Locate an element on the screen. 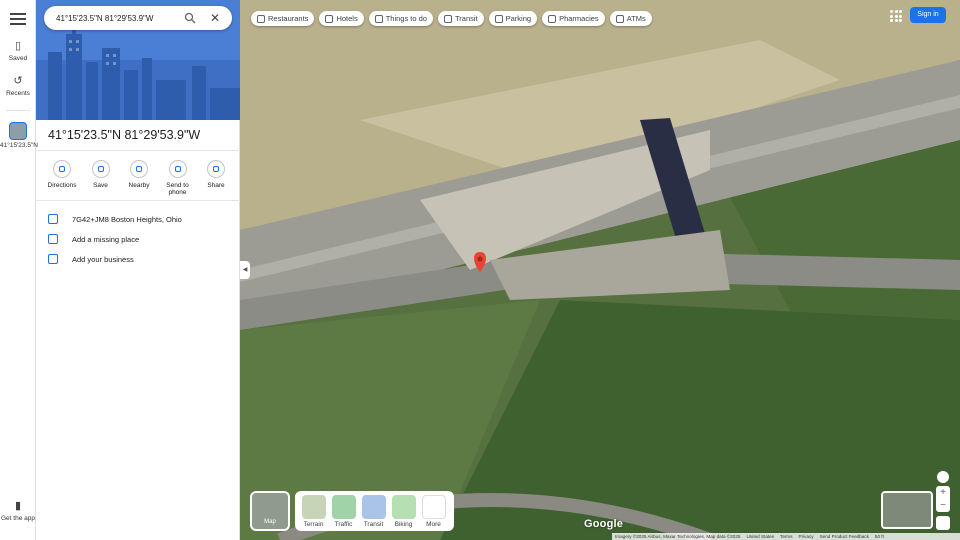 The image size is (960, 540). save-label: Save is located at coordinates (100, 185).